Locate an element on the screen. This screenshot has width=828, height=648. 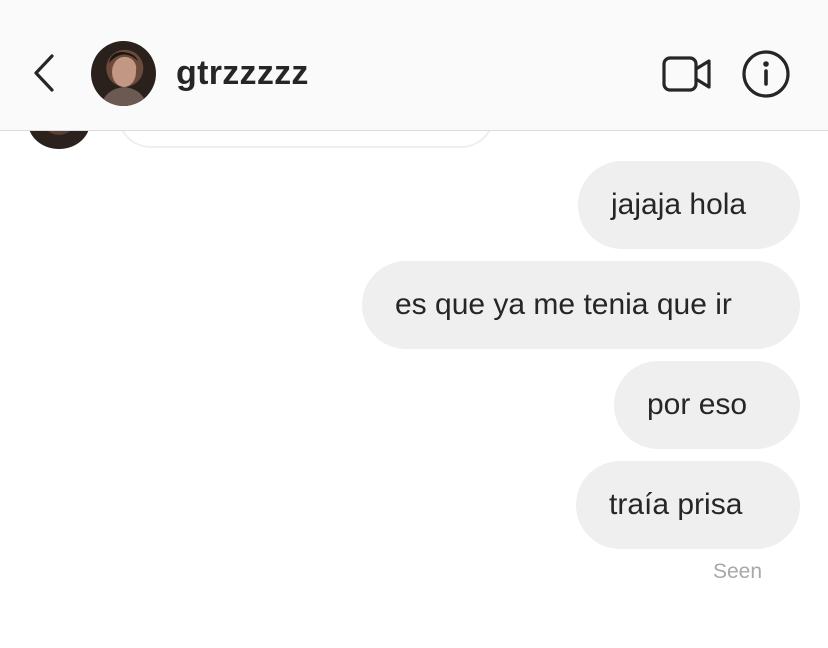
message-bubble: por eso is located at coordinates (707, 405).